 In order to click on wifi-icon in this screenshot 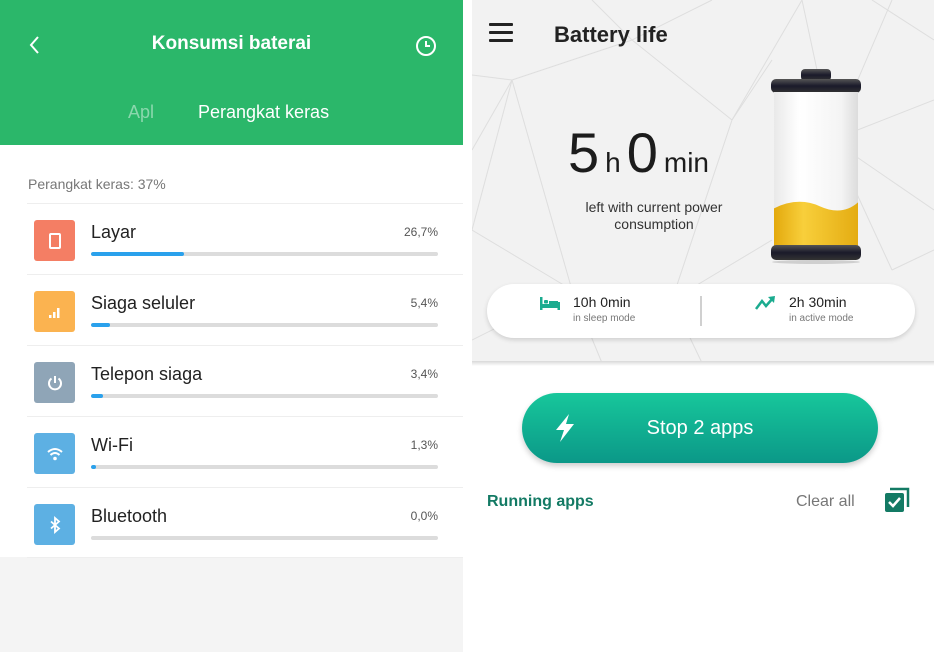, I will do `click(54, 453)`.